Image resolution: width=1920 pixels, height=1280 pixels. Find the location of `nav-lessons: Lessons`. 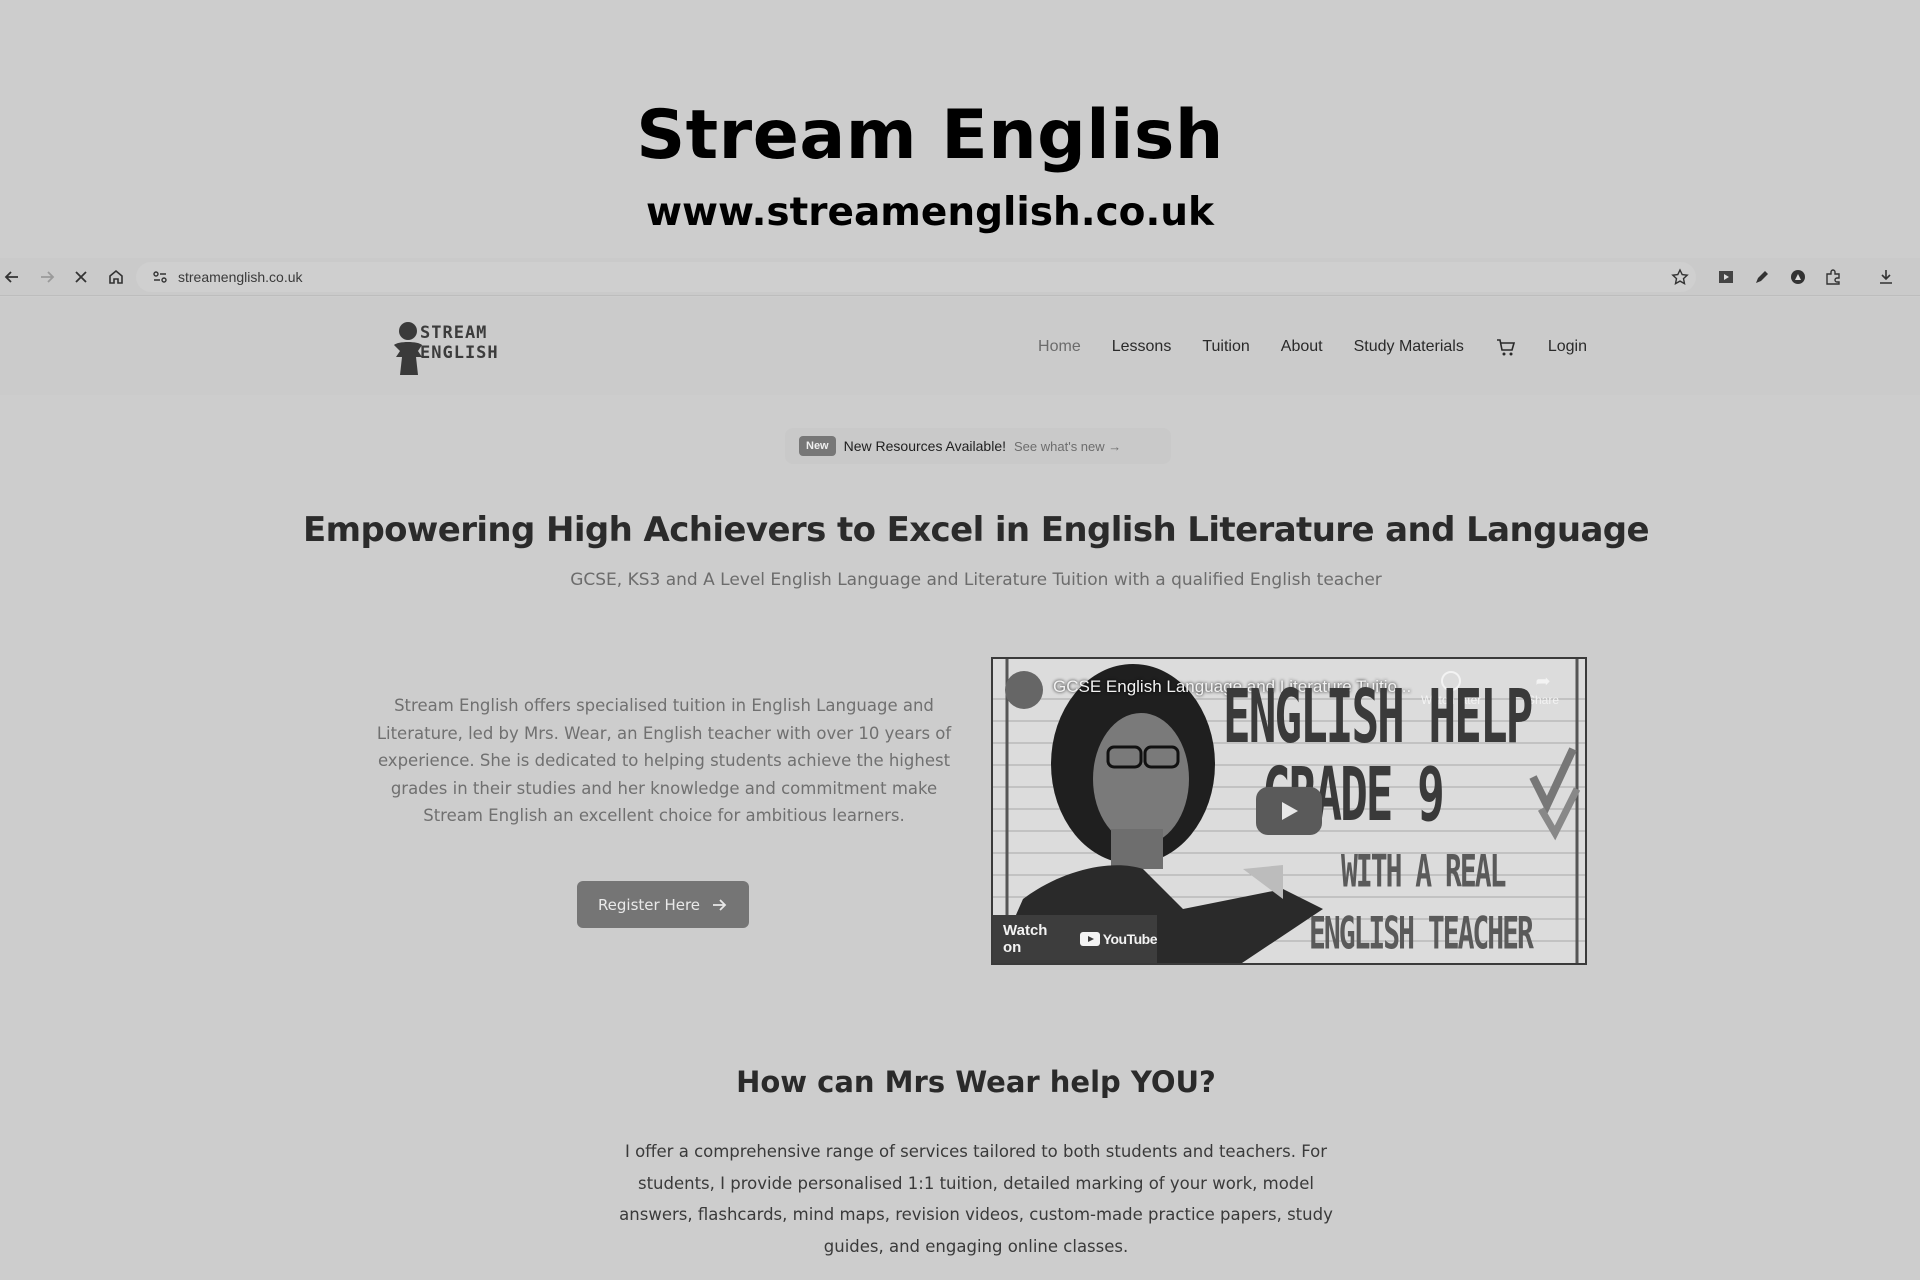

nav-lessons: Lessons is located at coordinates (1142, 347).